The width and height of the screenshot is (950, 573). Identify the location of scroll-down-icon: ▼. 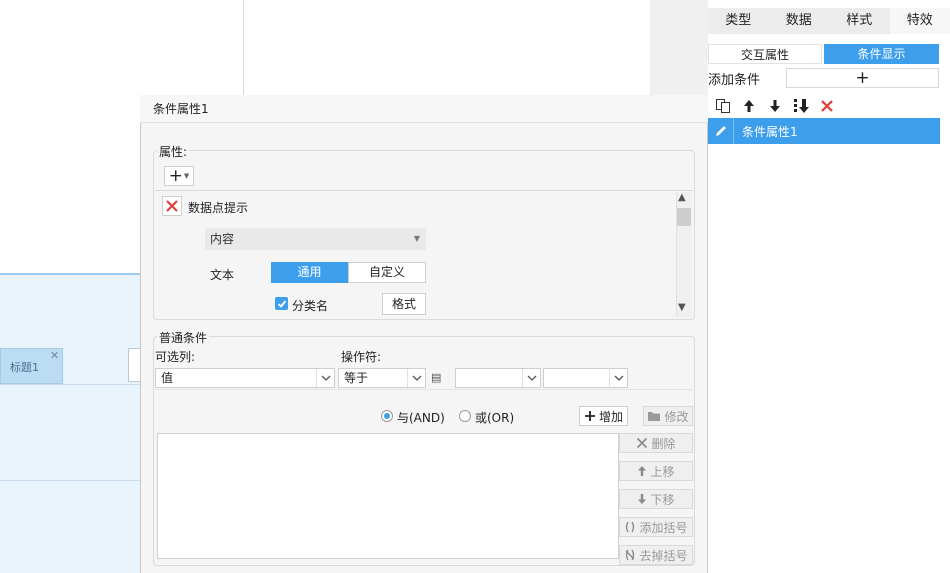
(682, 307).